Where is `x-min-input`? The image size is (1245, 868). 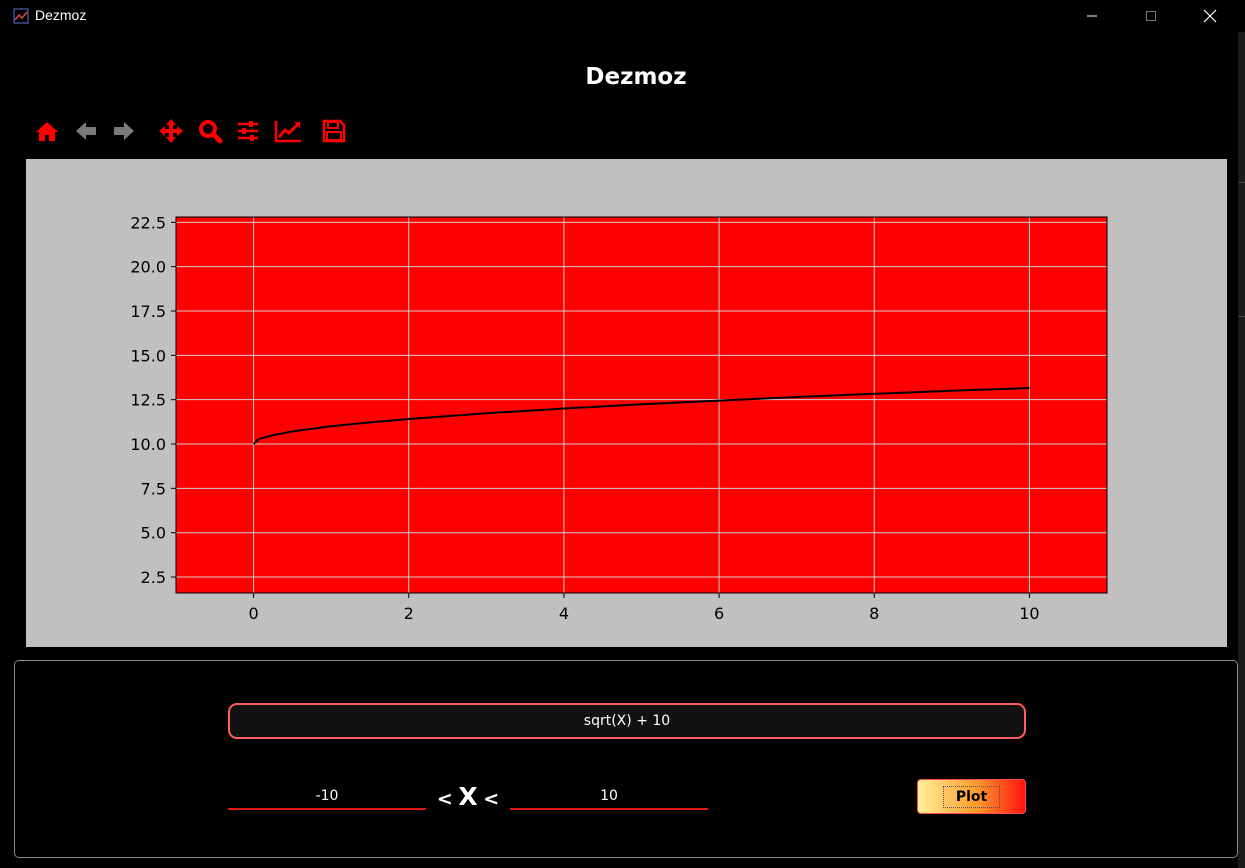 x-min-input is located at coordinates (327, 797).